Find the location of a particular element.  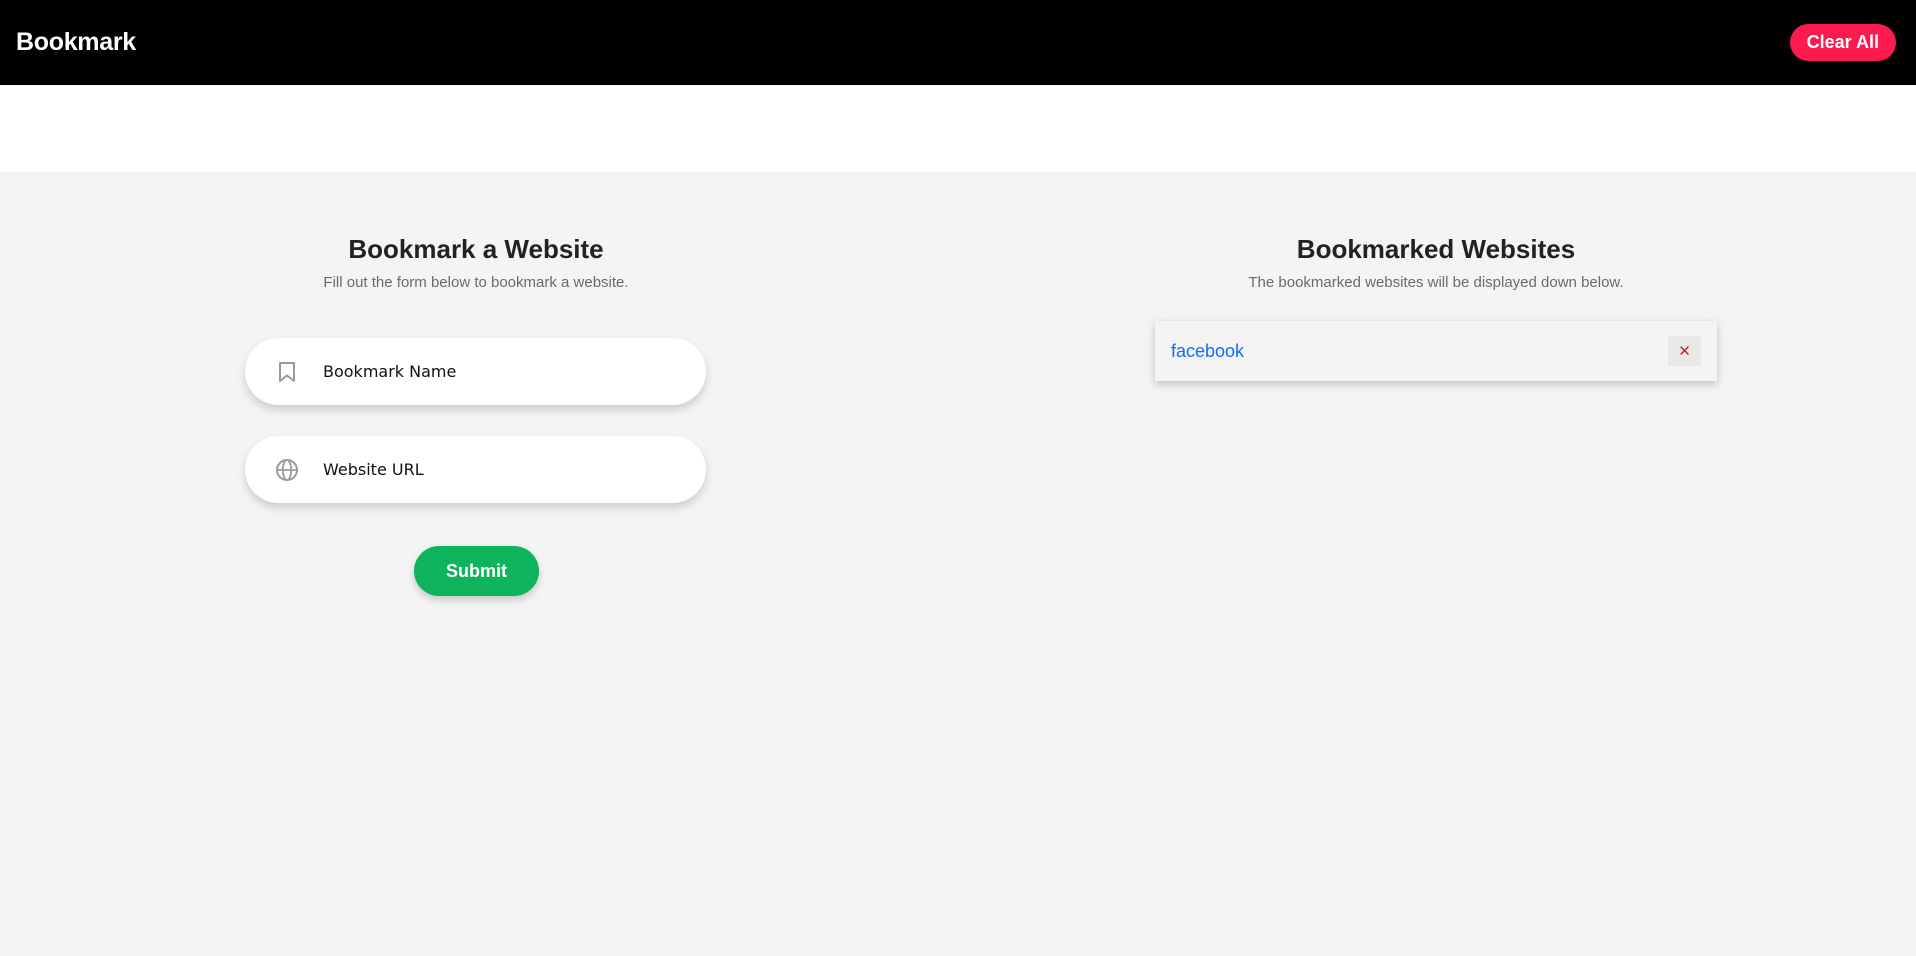

close-icon: ✕ is located at coordinates (1684, 351).